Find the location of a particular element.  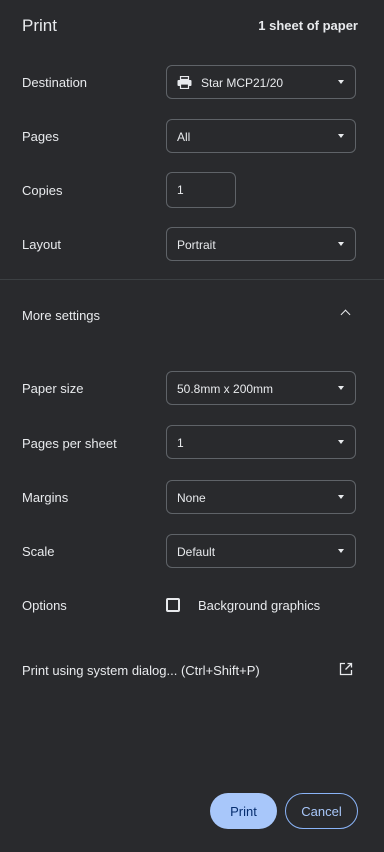

destination-select: Star MCP21/20 is located at coordinates (261, 82).